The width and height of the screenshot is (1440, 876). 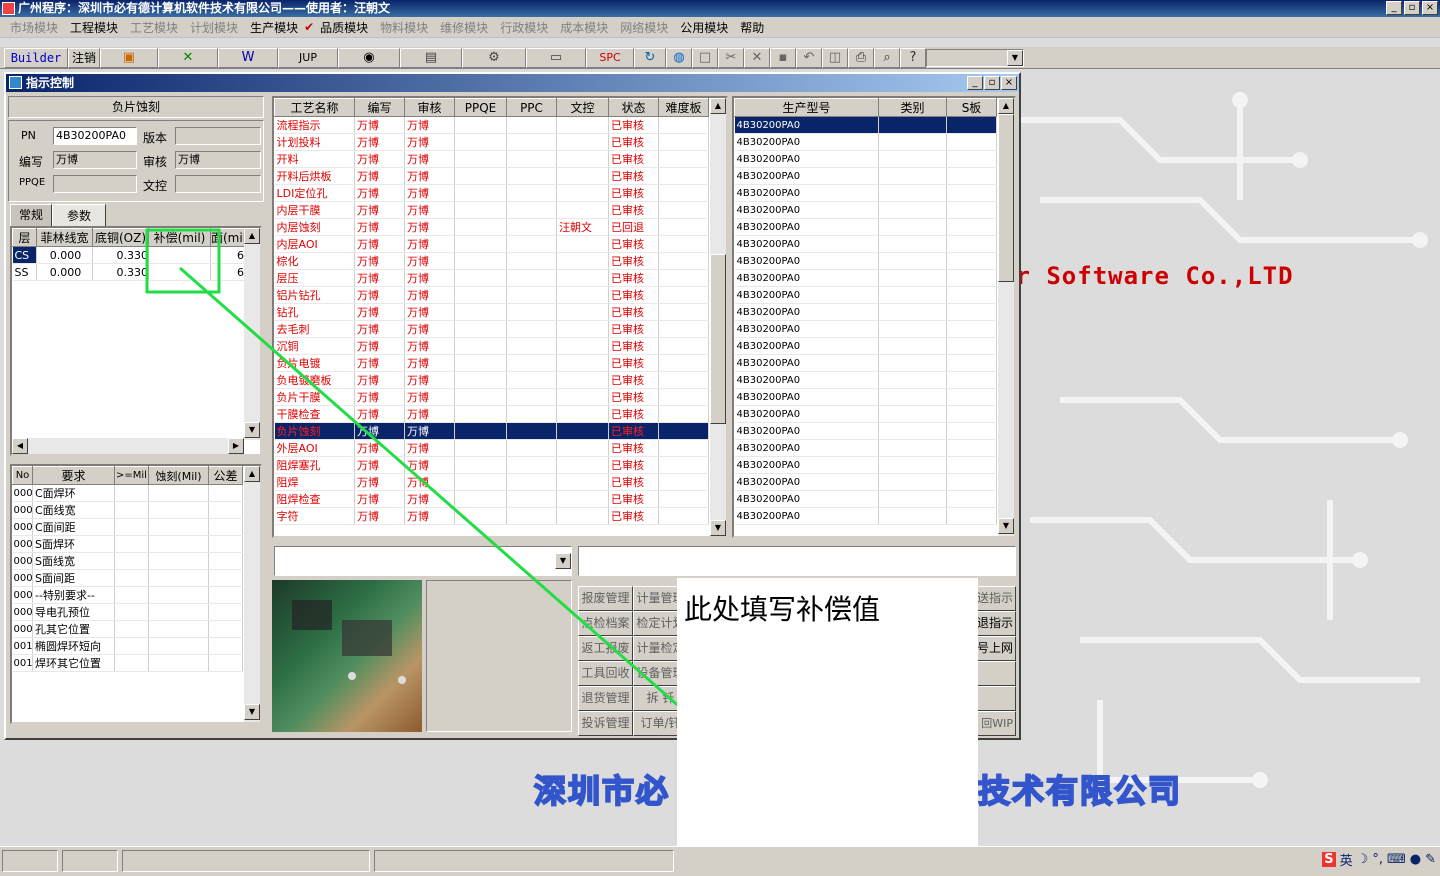 What do you see at coordinates (127, 646) in the screenshot?
I see `table-row: 001 椭圆焊环短向` at bounding box center [127, 646].